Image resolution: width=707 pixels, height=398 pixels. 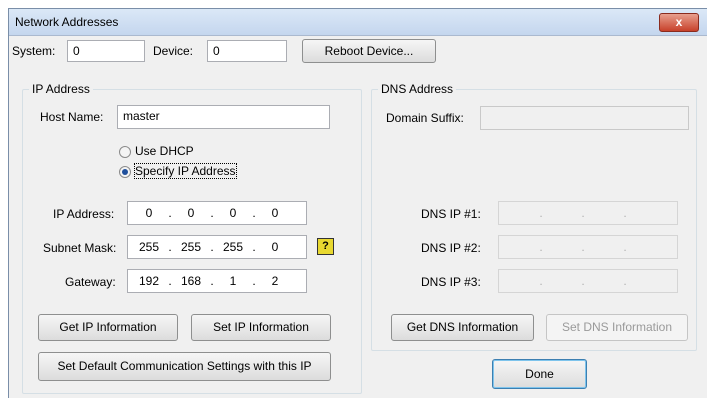 I want to click on dns-ip-1-field: . . ., so click(x=588, y=213).